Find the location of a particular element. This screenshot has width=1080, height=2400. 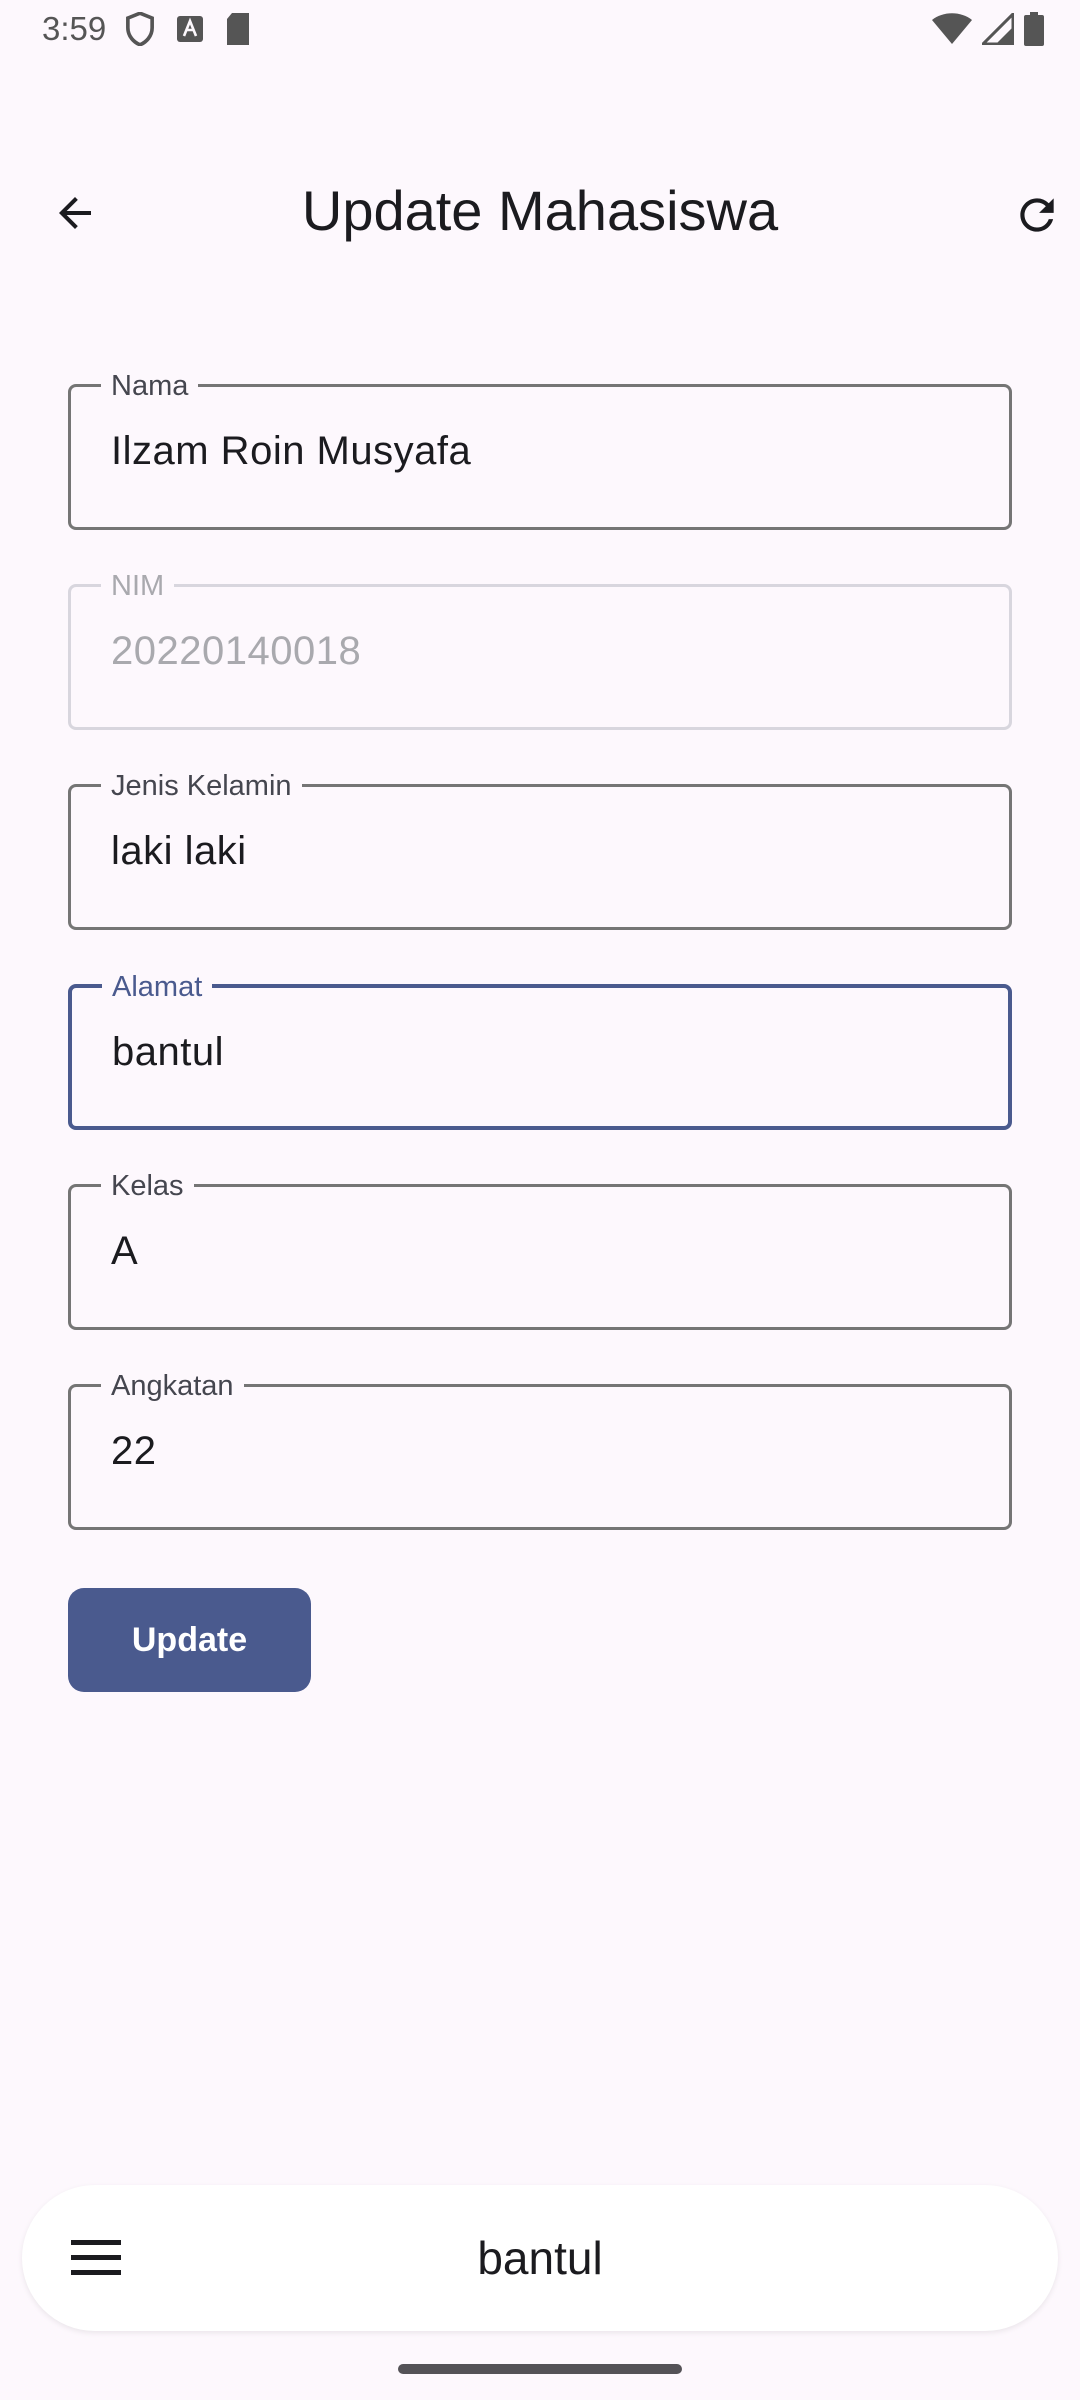

status-time: 3:59 is located at coordinates (74, 28).